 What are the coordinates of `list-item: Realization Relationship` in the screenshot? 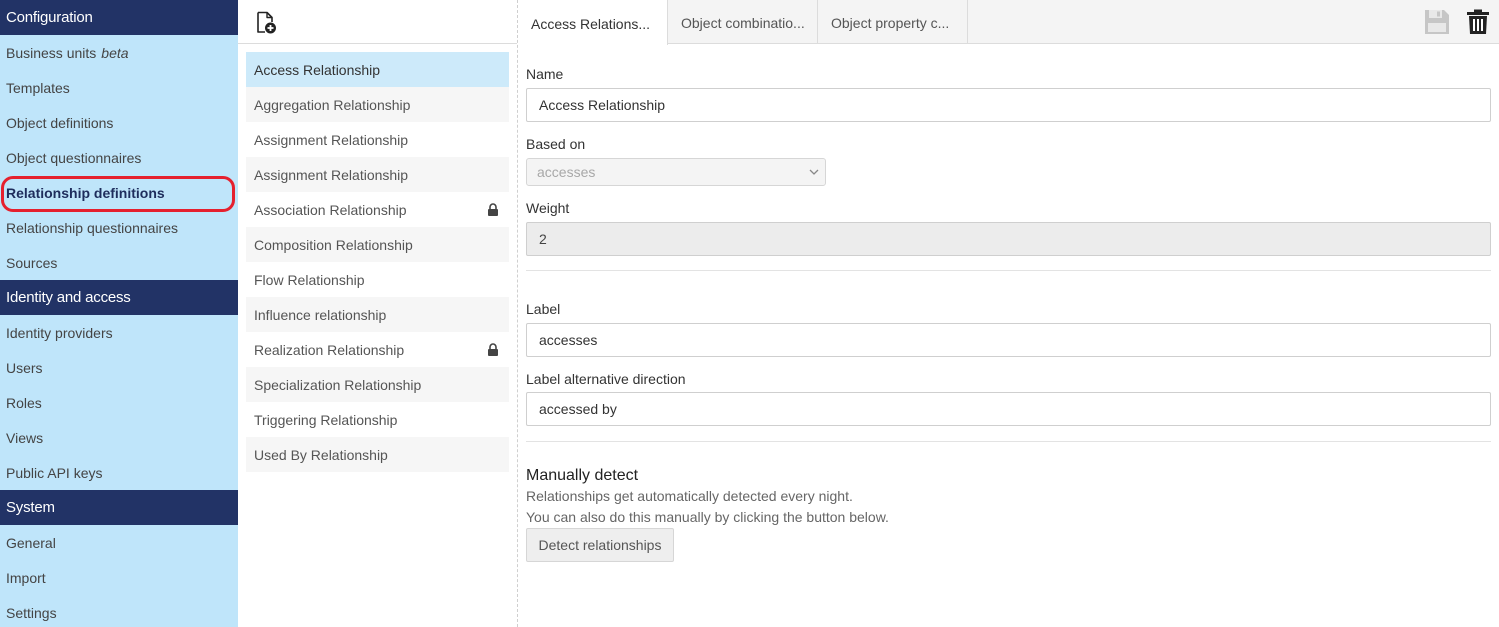 It's located at (377, 349).